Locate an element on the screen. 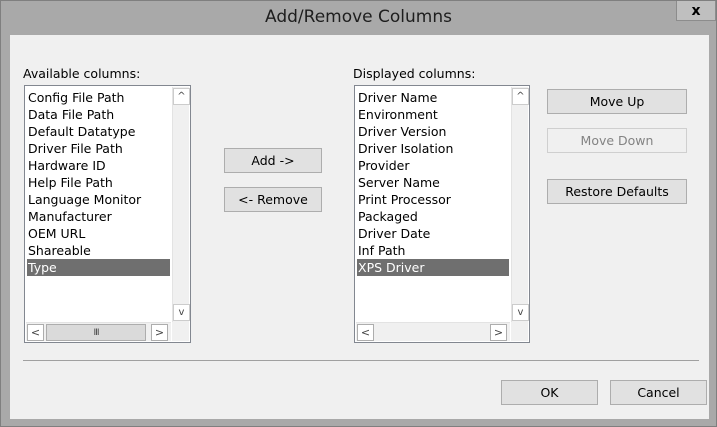 Image resolution: width=717 pixels, height=427 pixels. list-item: Driver Name is located at coordinates (433, 97).